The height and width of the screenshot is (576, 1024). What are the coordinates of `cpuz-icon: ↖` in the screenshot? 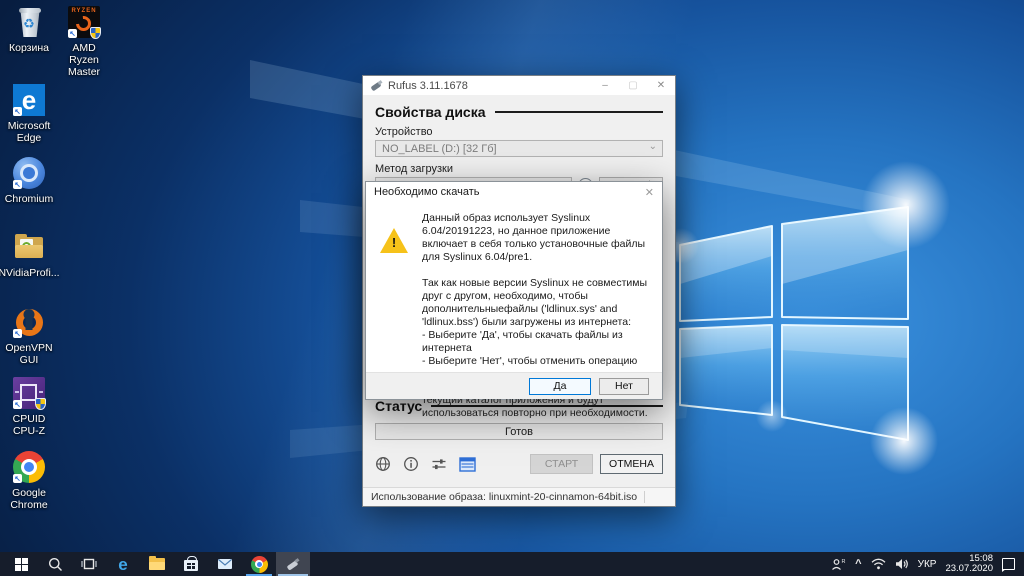 It's located at (29, 393).